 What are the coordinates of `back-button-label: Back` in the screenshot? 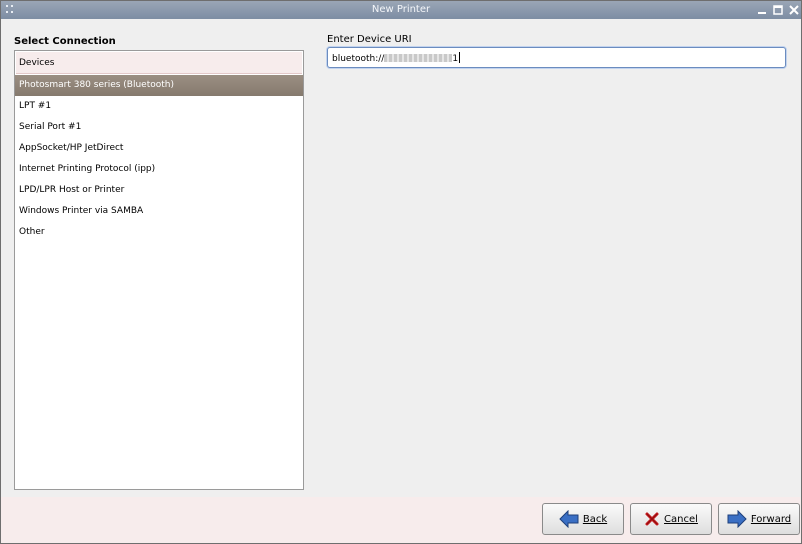 It's located at (595, 519).